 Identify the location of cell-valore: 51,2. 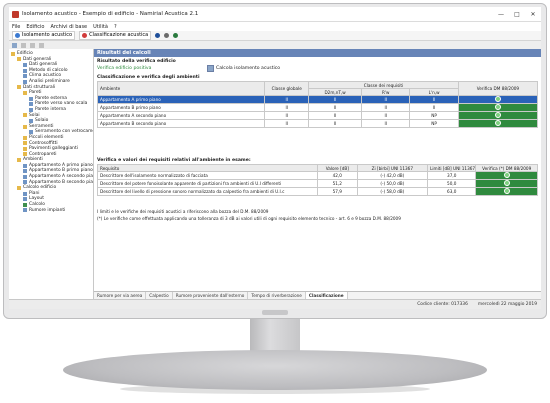
(337, 183).